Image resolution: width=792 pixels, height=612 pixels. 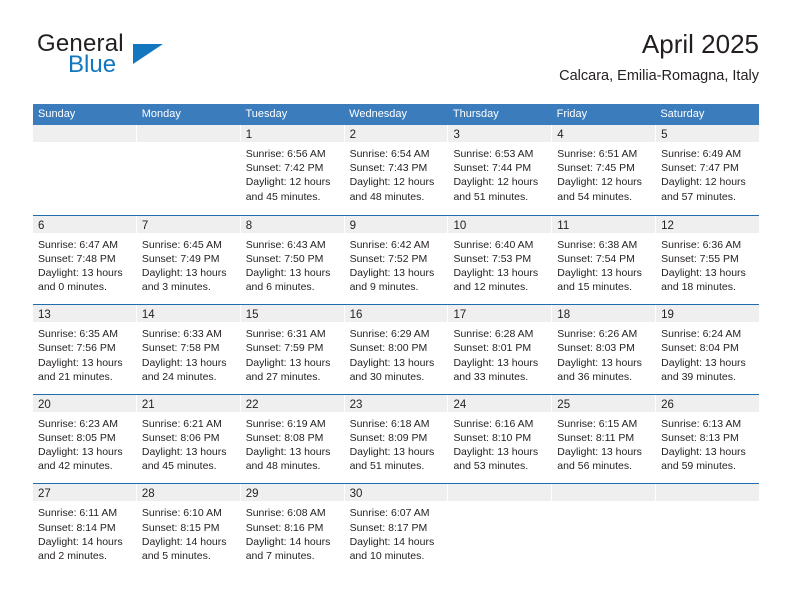 What do you see at coordinates (181, 334) in the screenshot?
I see `sunrise-text: Sunrise: 6:33 AM` at bounding box center [181, 334].